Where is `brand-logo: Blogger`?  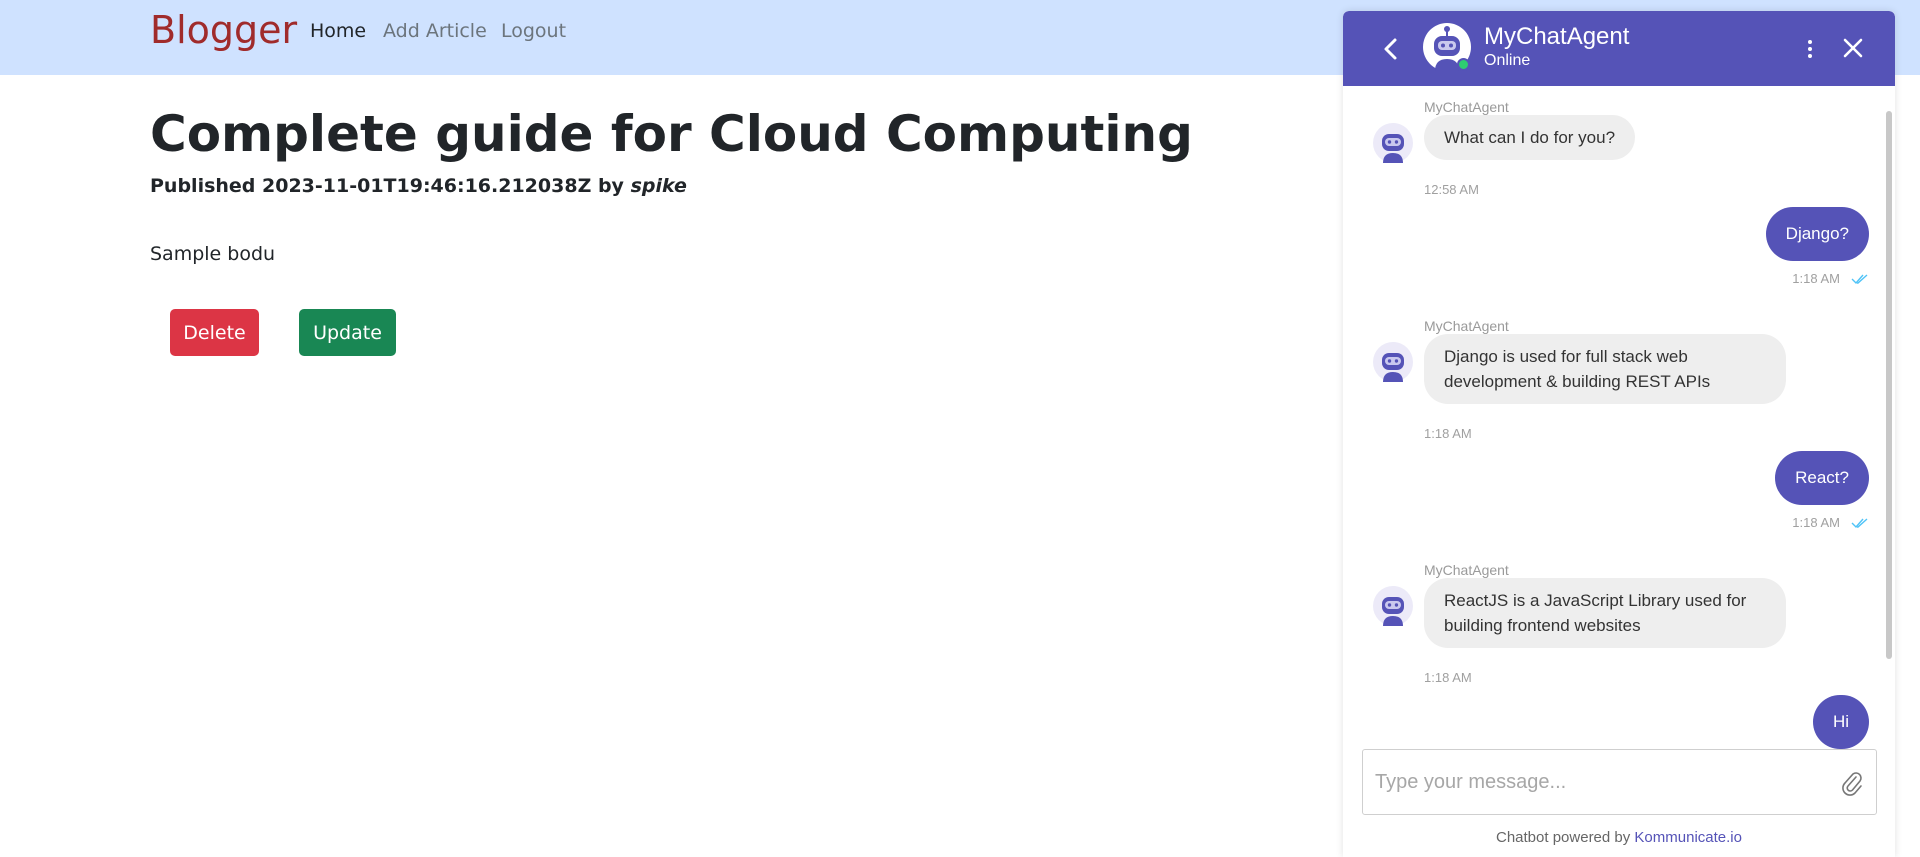
brand-logo: Blogger is located at coordinates (223, 30).